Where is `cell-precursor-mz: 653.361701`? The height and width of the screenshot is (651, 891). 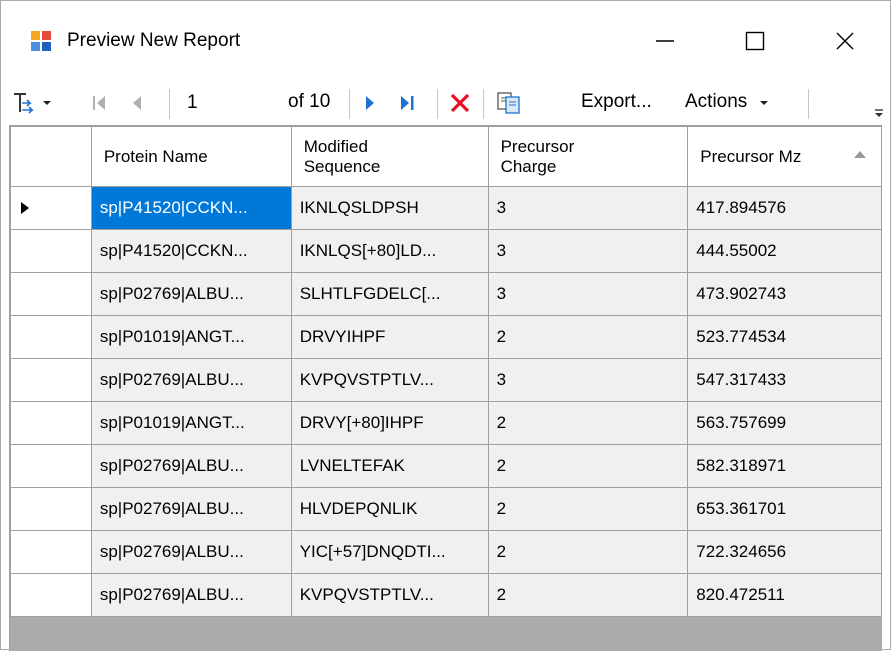 cell-precursor-mz: 653.361701 is located at coordinates (784, 509).